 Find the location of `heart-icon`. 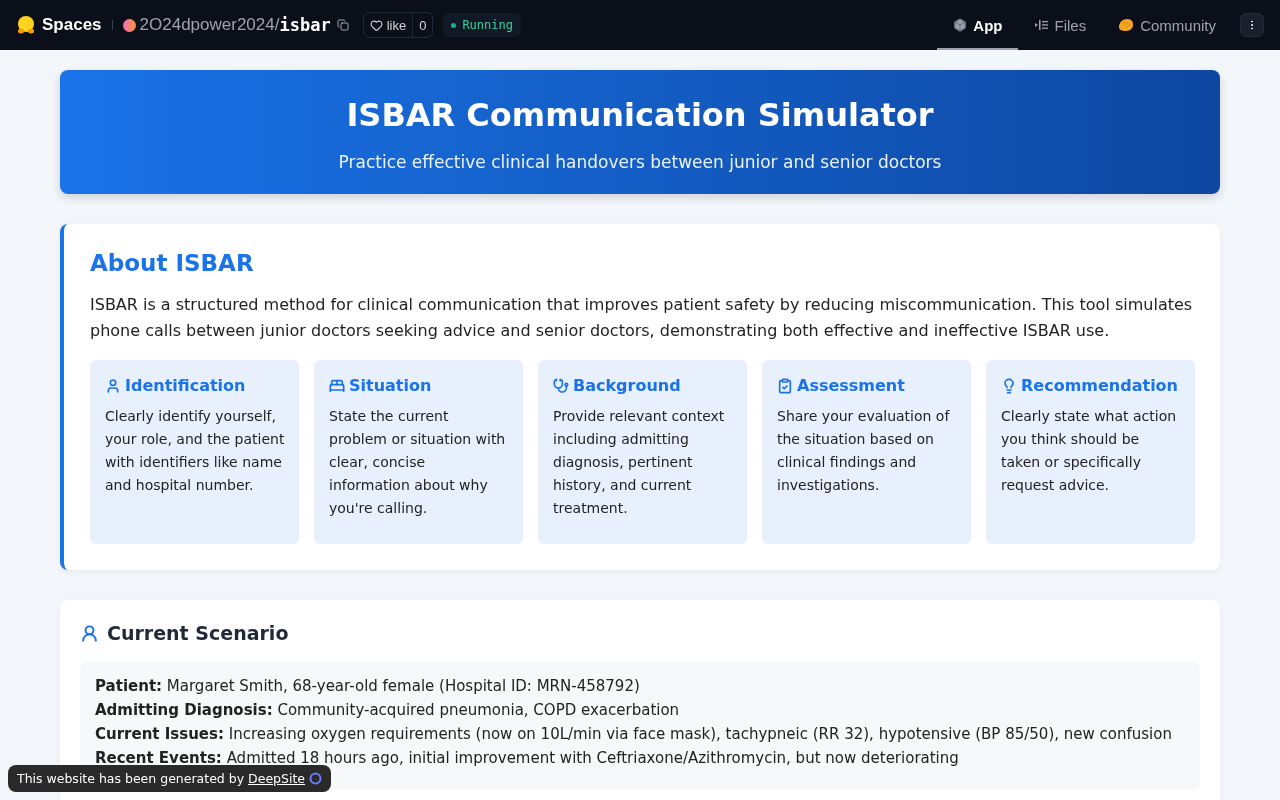

heart-icon is located at coordinates (376, 25).